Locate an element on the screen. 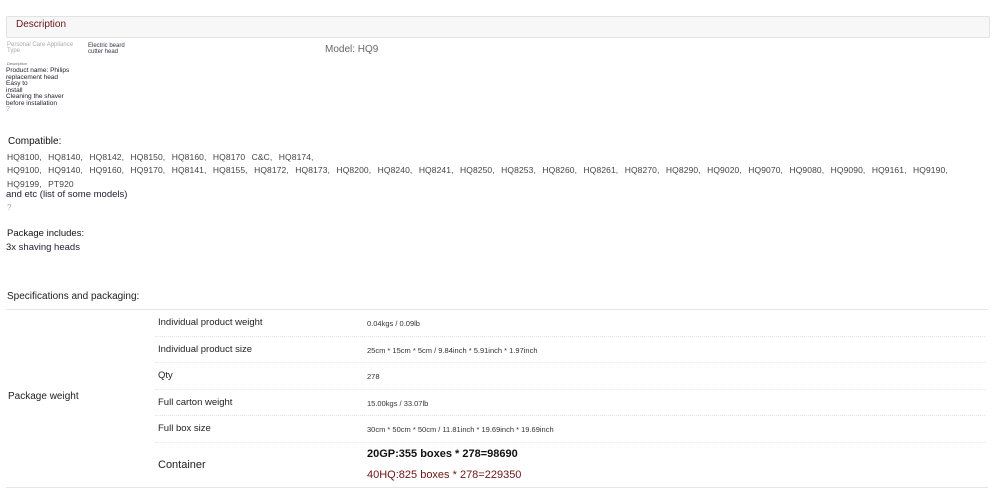 The width and height of the screenshot is (1005, 495). model-text: Model: HQ9 is located at coordinates (352, 49).